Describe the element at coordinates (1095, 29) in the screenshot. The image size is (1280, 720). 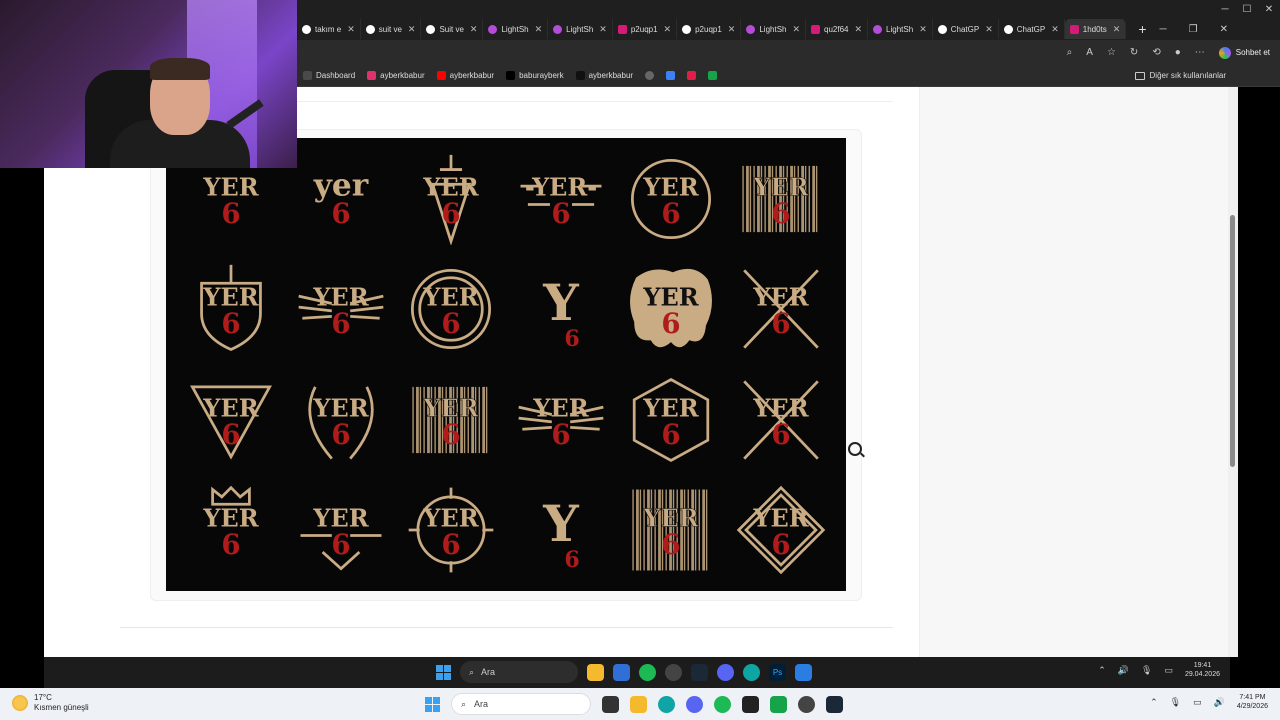
I see `browser-tab: 1hd0ts ✕` at that location.